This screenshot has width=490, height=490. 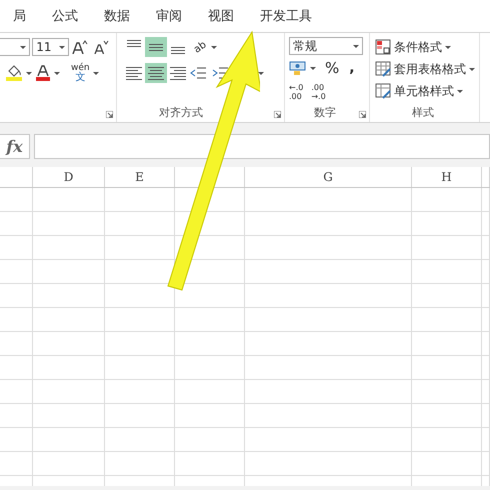 I want to click on ribbon-tab: 开发工具, so click(x=286, y=16).